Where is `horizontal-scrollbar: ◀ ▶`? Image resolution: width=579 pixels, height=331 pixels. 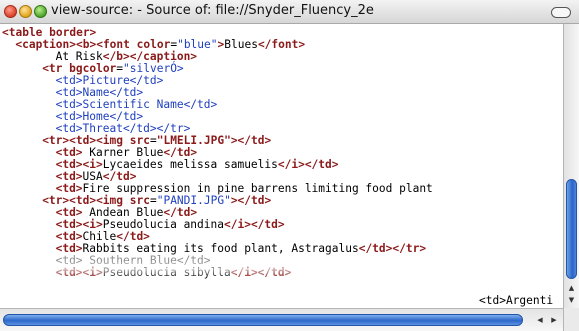 horizontal-scrollbar: ◀ ▶ is located at coordinates (281, 319).